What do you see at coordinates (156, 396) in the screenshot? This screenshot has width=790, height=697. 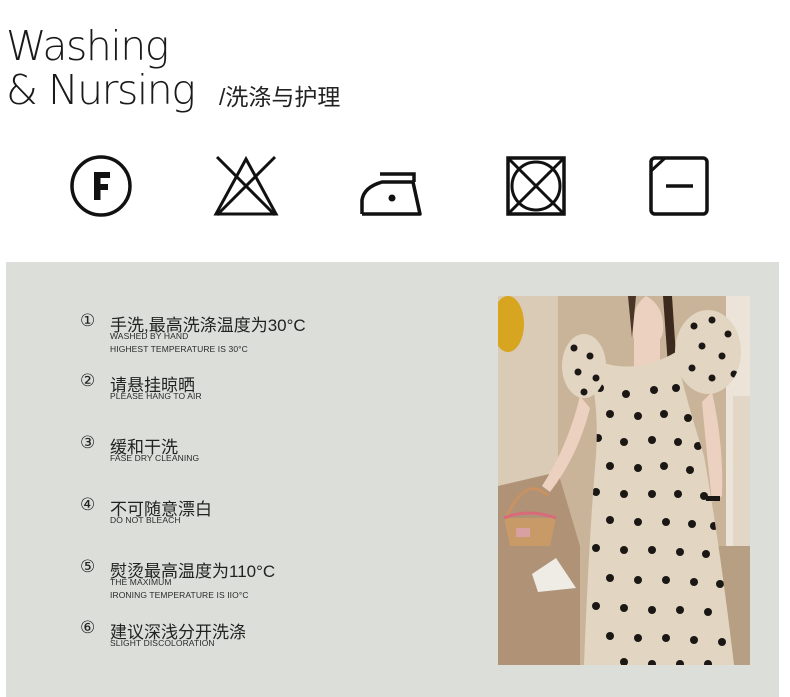 I see `item-english-line-1: PLEASE HANG TO AIR` at bounding box center [156, 396].